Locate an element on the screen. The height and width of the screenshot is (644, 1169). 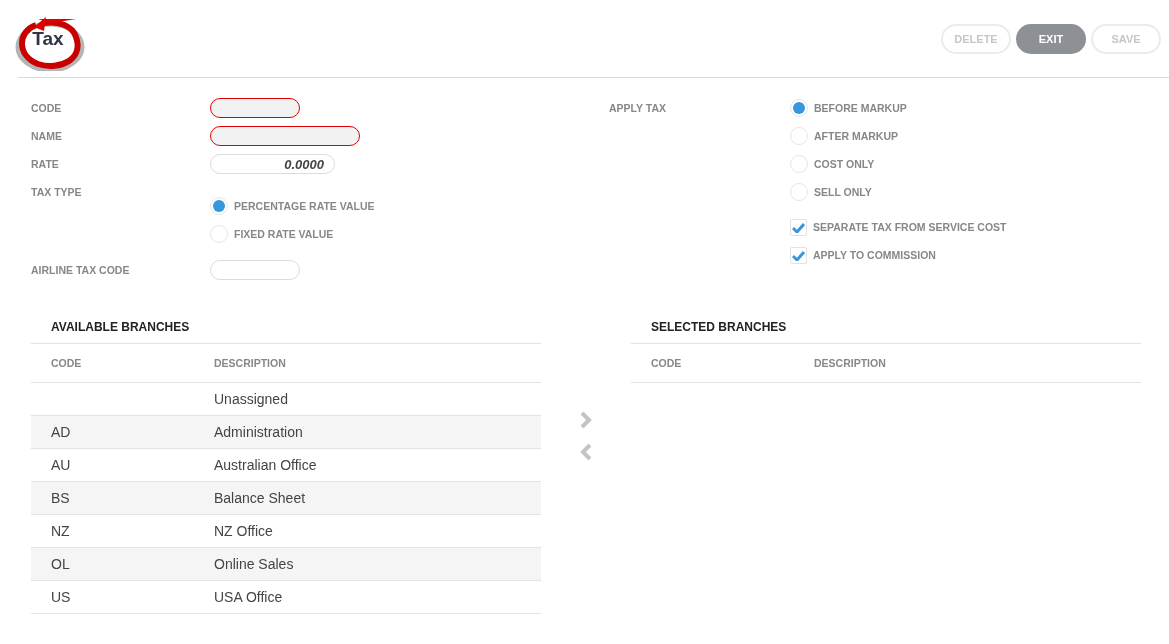
page-title: Tax is located at coordinates (48, 38).